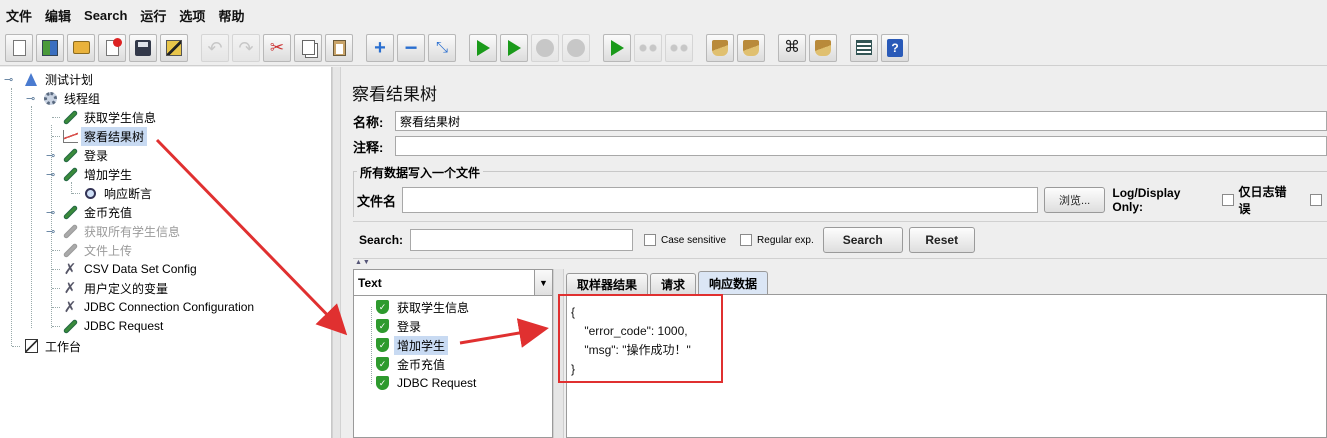 The width and height of the screenshot is (1327, 438). What do you see at coordinates (159, 307) in the screenshot?
I see `tree-node-jdbc-connection: ✗ JDBC Connection Configuration` at bounding box center [159, 307].